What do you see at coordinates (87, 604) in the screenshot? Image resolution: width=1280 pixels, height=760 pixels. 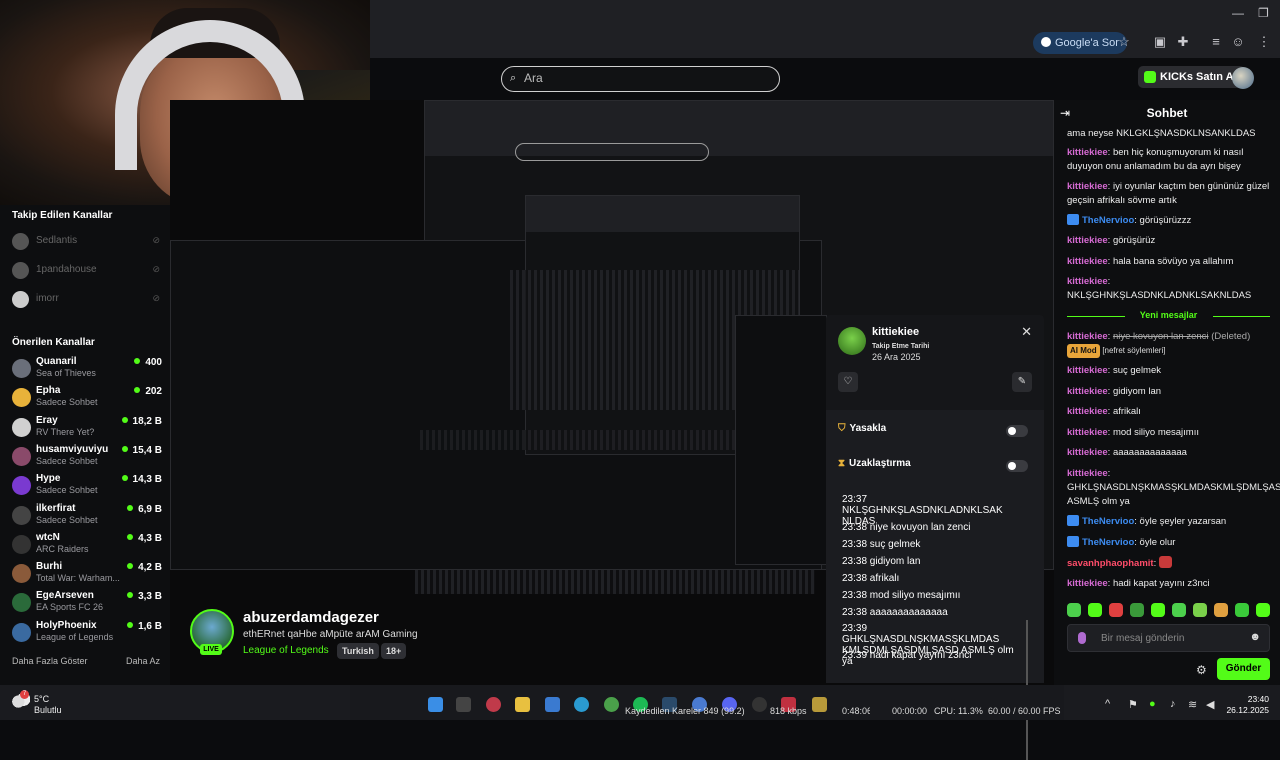 I see `recommended-channel: EgeArseven EA Sports FC 26 3,3 B` at bounding box center [87, 604].